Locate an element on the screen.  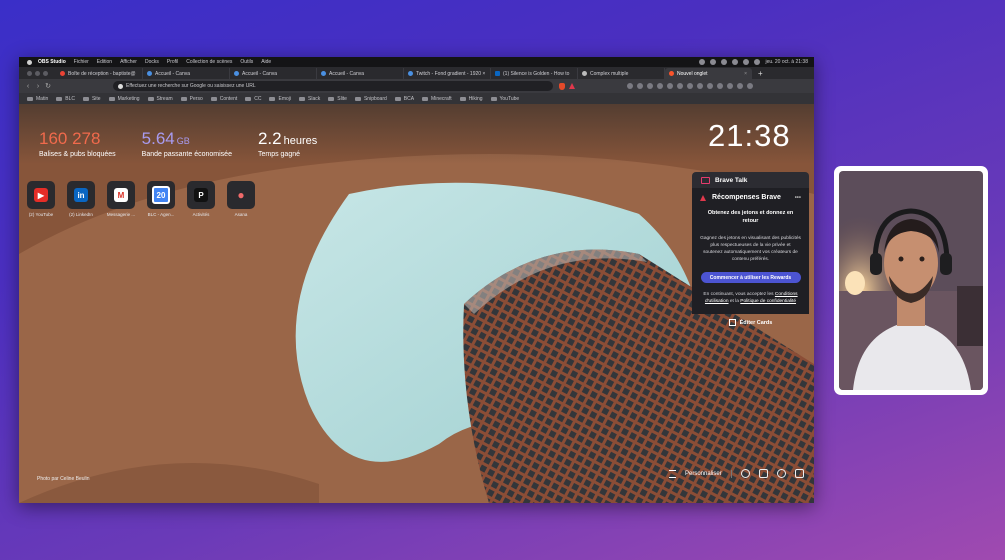
history-icon is located at coordinates (781, 473).